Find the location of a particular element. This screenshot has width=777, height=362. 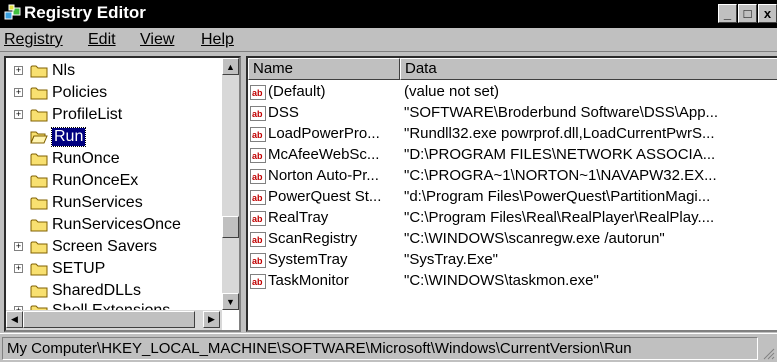

tree-item-runonce: RunOnce is located at coordinates (75, 159).